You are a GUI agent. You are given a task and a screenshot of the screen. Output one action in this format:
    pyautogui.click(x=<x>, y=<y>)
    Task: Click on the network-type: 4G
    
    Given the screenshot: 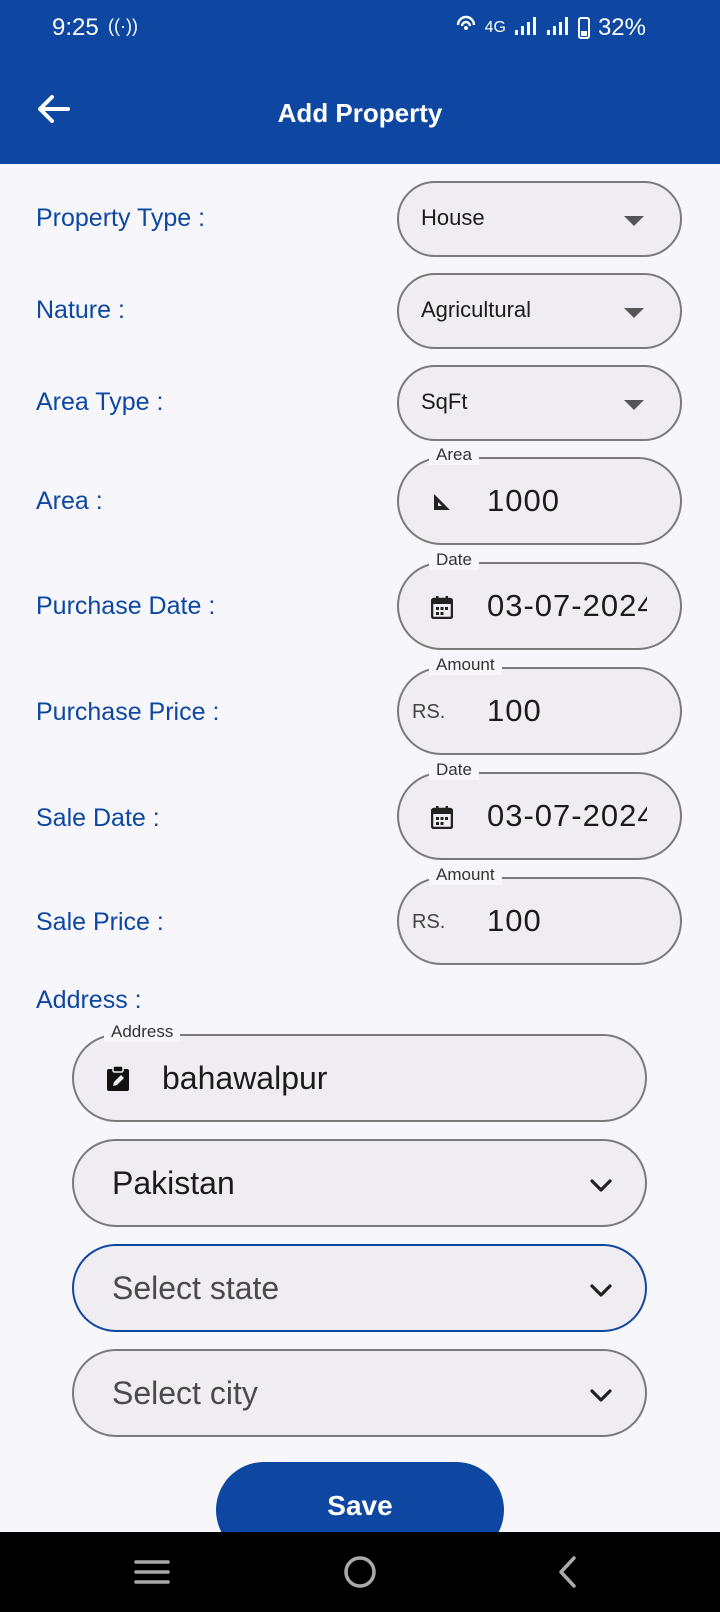 What is the action you would take?
    pyautogui.click(x=495, y=27)
    